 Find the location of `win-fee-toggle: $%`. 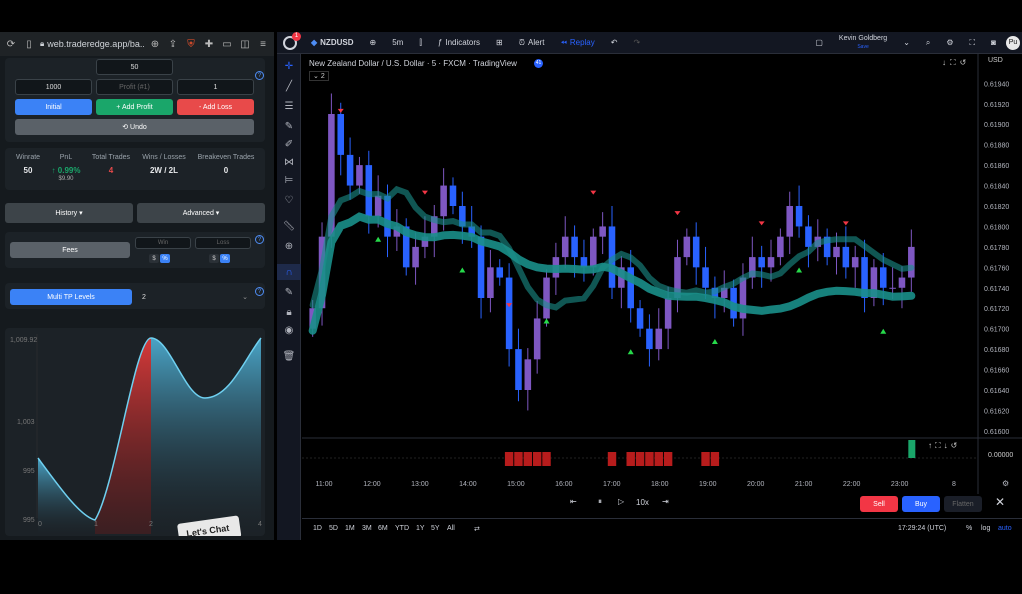

win-fee-toggle: $% is located at coordinates (159, 258).